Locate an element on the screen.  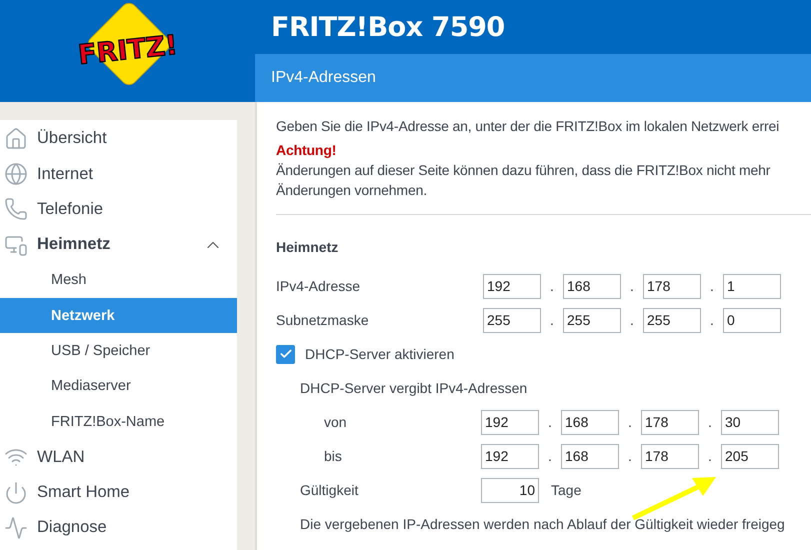
days-field: 10 is located at coordinates (510, 490).